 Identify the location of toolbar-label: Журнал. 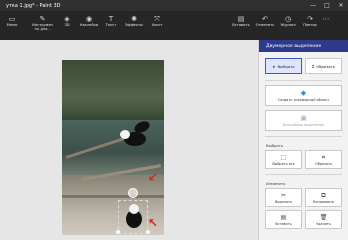
(288, 25).